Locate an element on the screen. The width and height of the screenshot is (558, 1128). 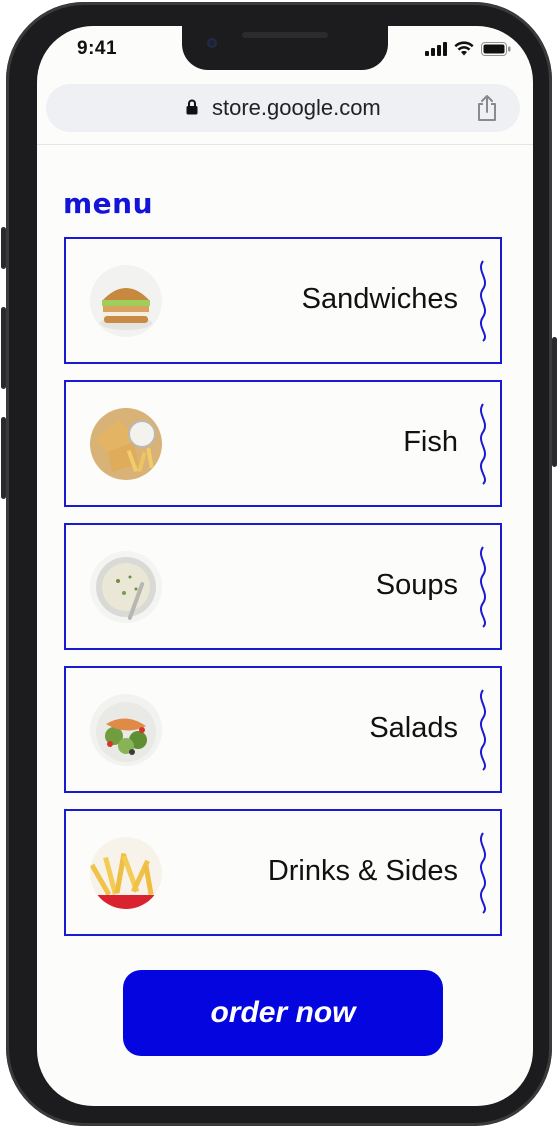
menu-item-label: Sandwiches is located at coordinates (379, 299).